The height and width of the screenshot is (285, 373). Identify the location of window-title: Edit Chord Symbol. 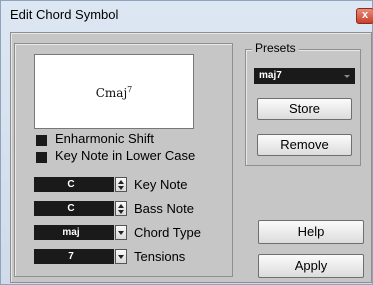
(64, 14).